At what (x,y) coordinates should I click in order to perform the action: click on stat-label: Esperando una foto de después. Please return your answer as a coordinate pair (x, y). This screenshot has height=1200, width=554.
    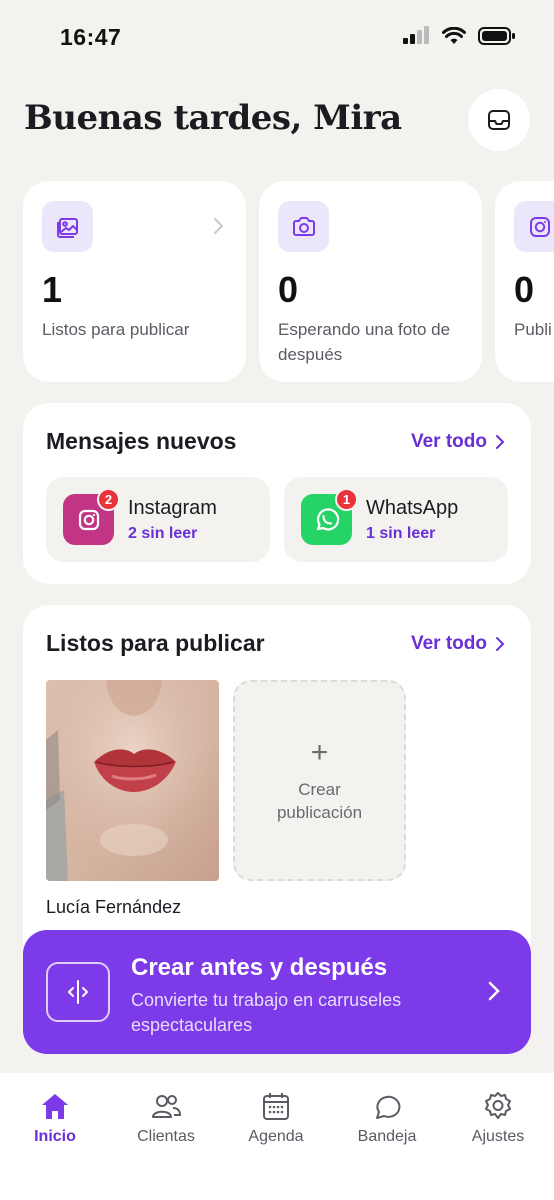
    Looking at the image, I should click on (364, 342).